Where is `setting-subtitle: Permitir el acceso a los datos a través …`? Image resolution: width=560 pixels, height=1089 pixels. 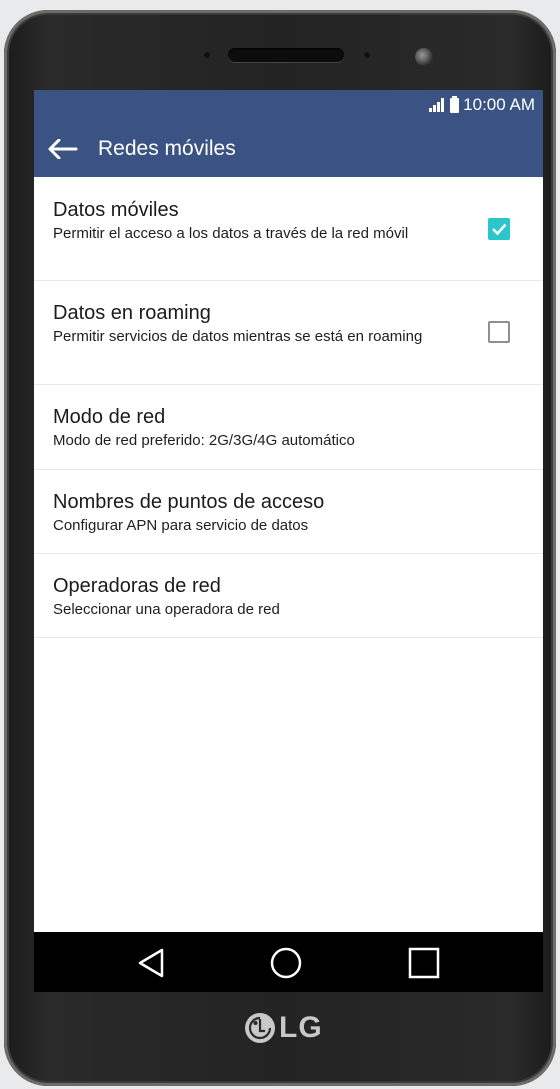 setting-subtitle: Permitir el acceso a los datos a través … is located at coordinates (231, 233).